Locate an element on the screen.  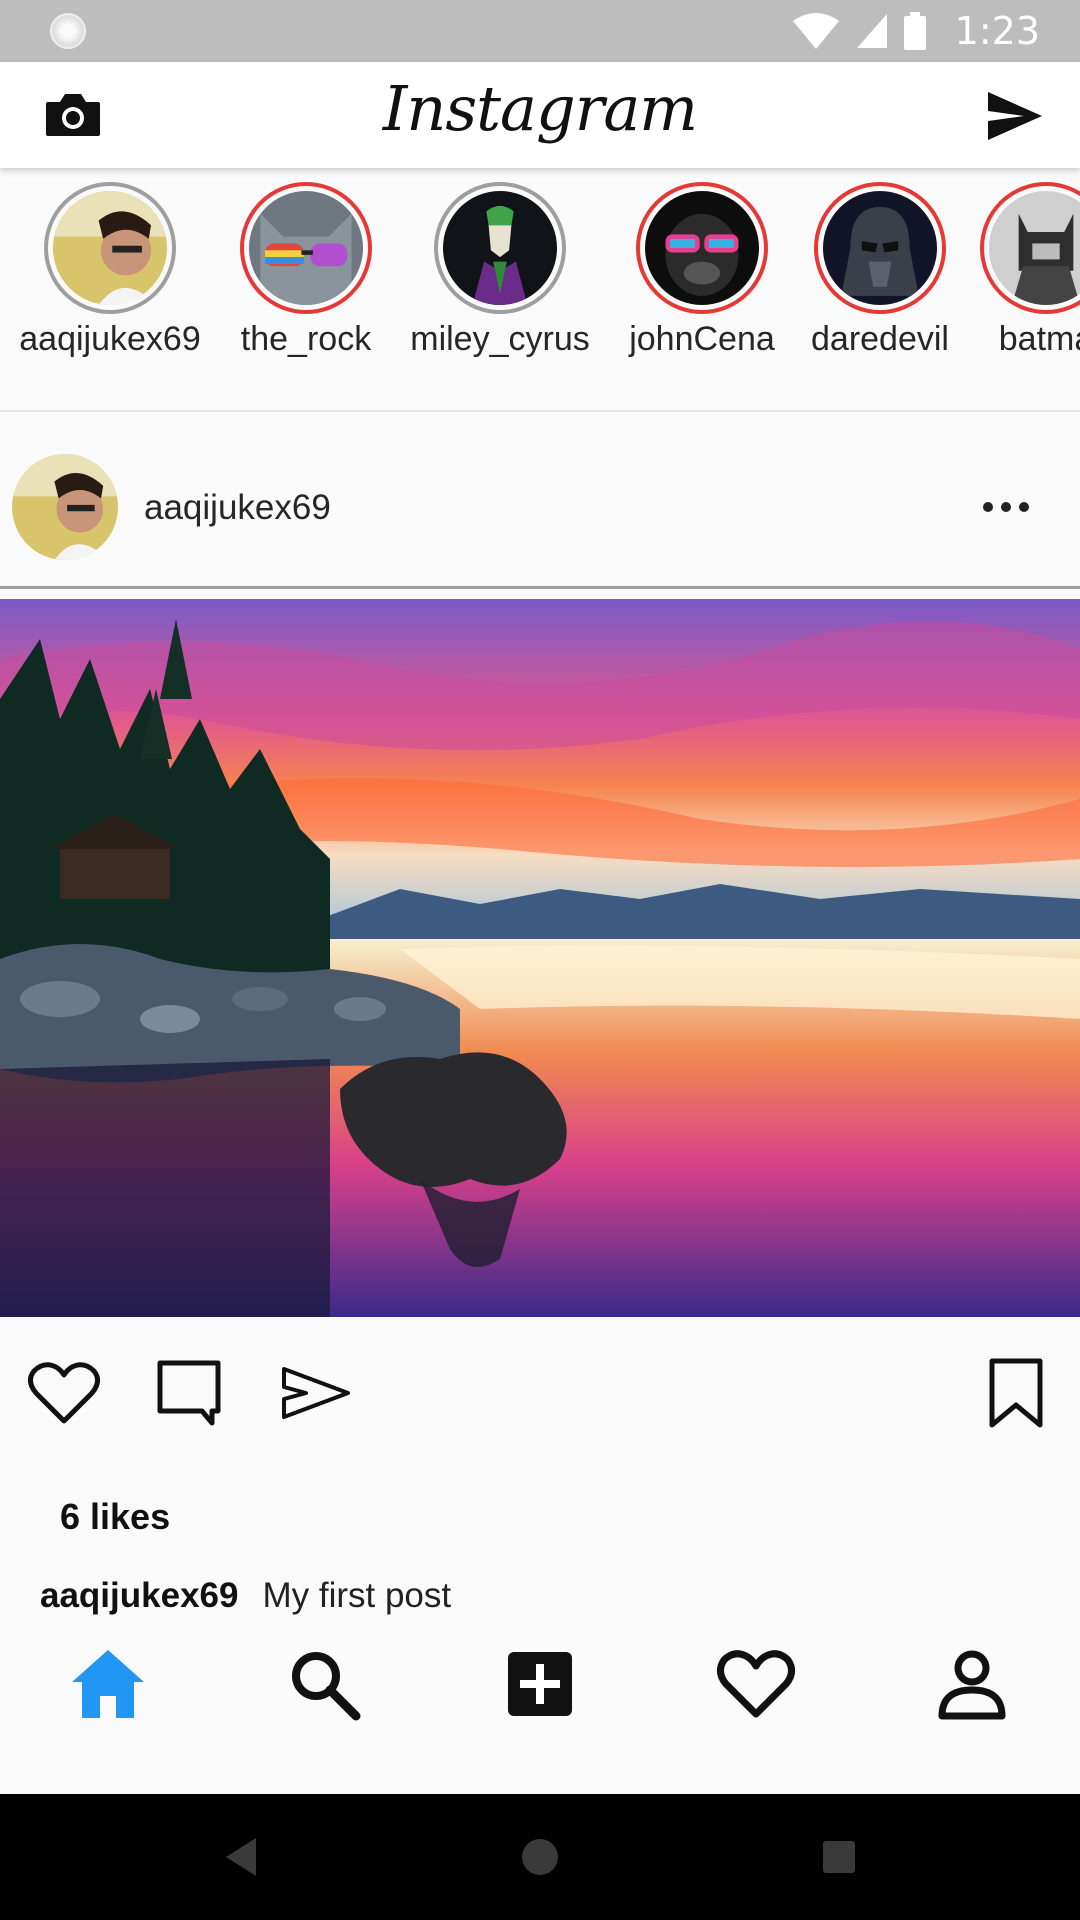
story-item: miley_cyrus is located at coordinates (500, 270).